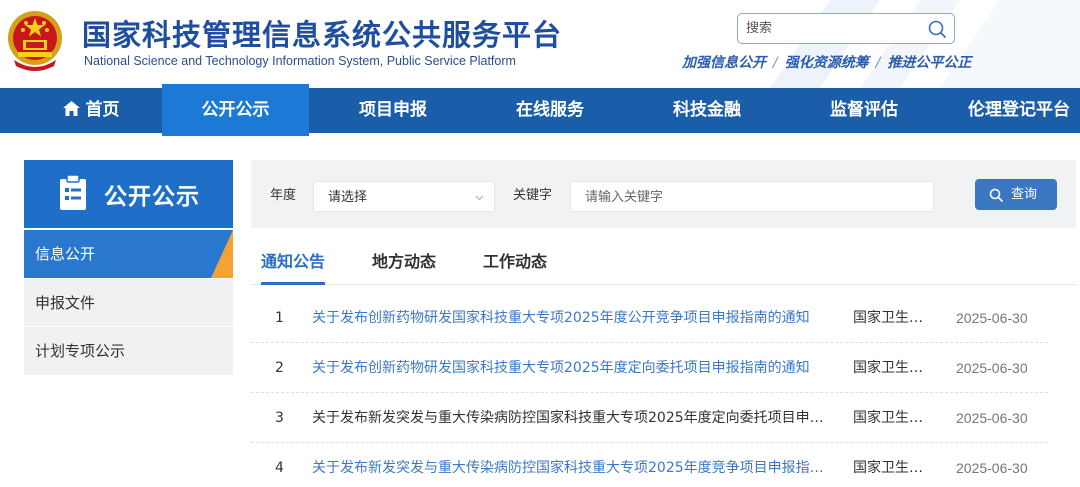 The width and height of the screenshot is (1080, 487). I want to click on nav-item-project-application: 项目申报, so click(393, 110).